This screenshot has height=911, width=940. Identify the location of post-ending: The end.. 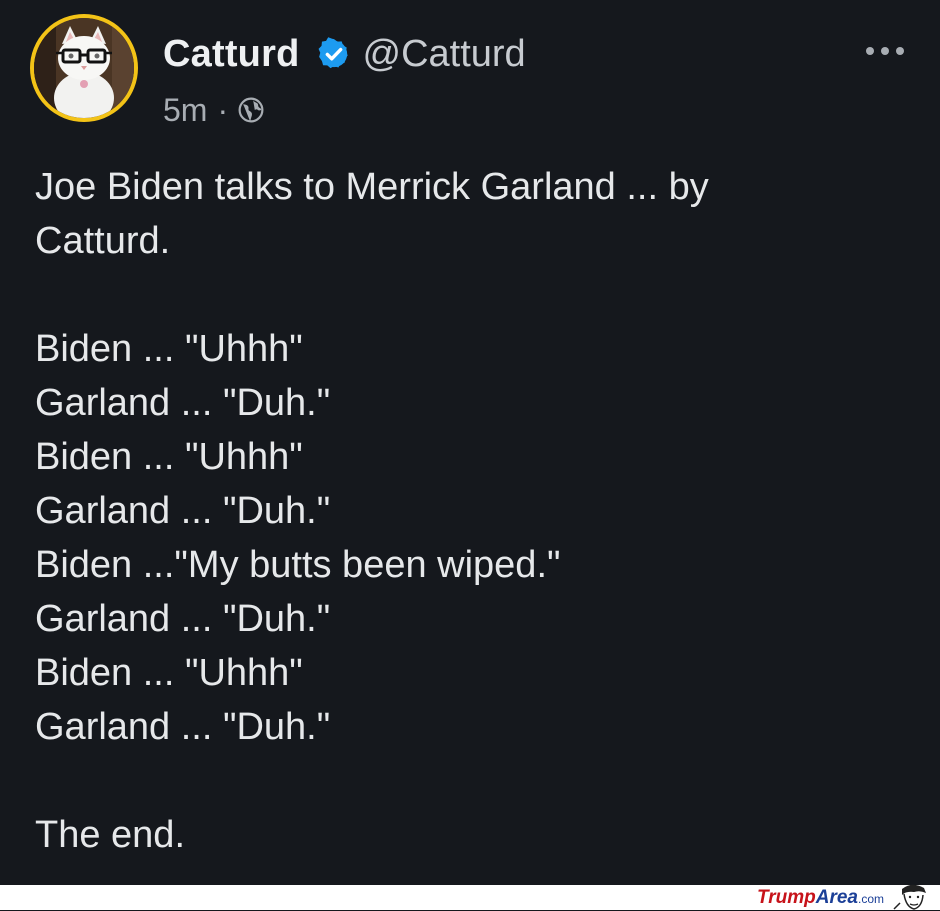
(110, 835).